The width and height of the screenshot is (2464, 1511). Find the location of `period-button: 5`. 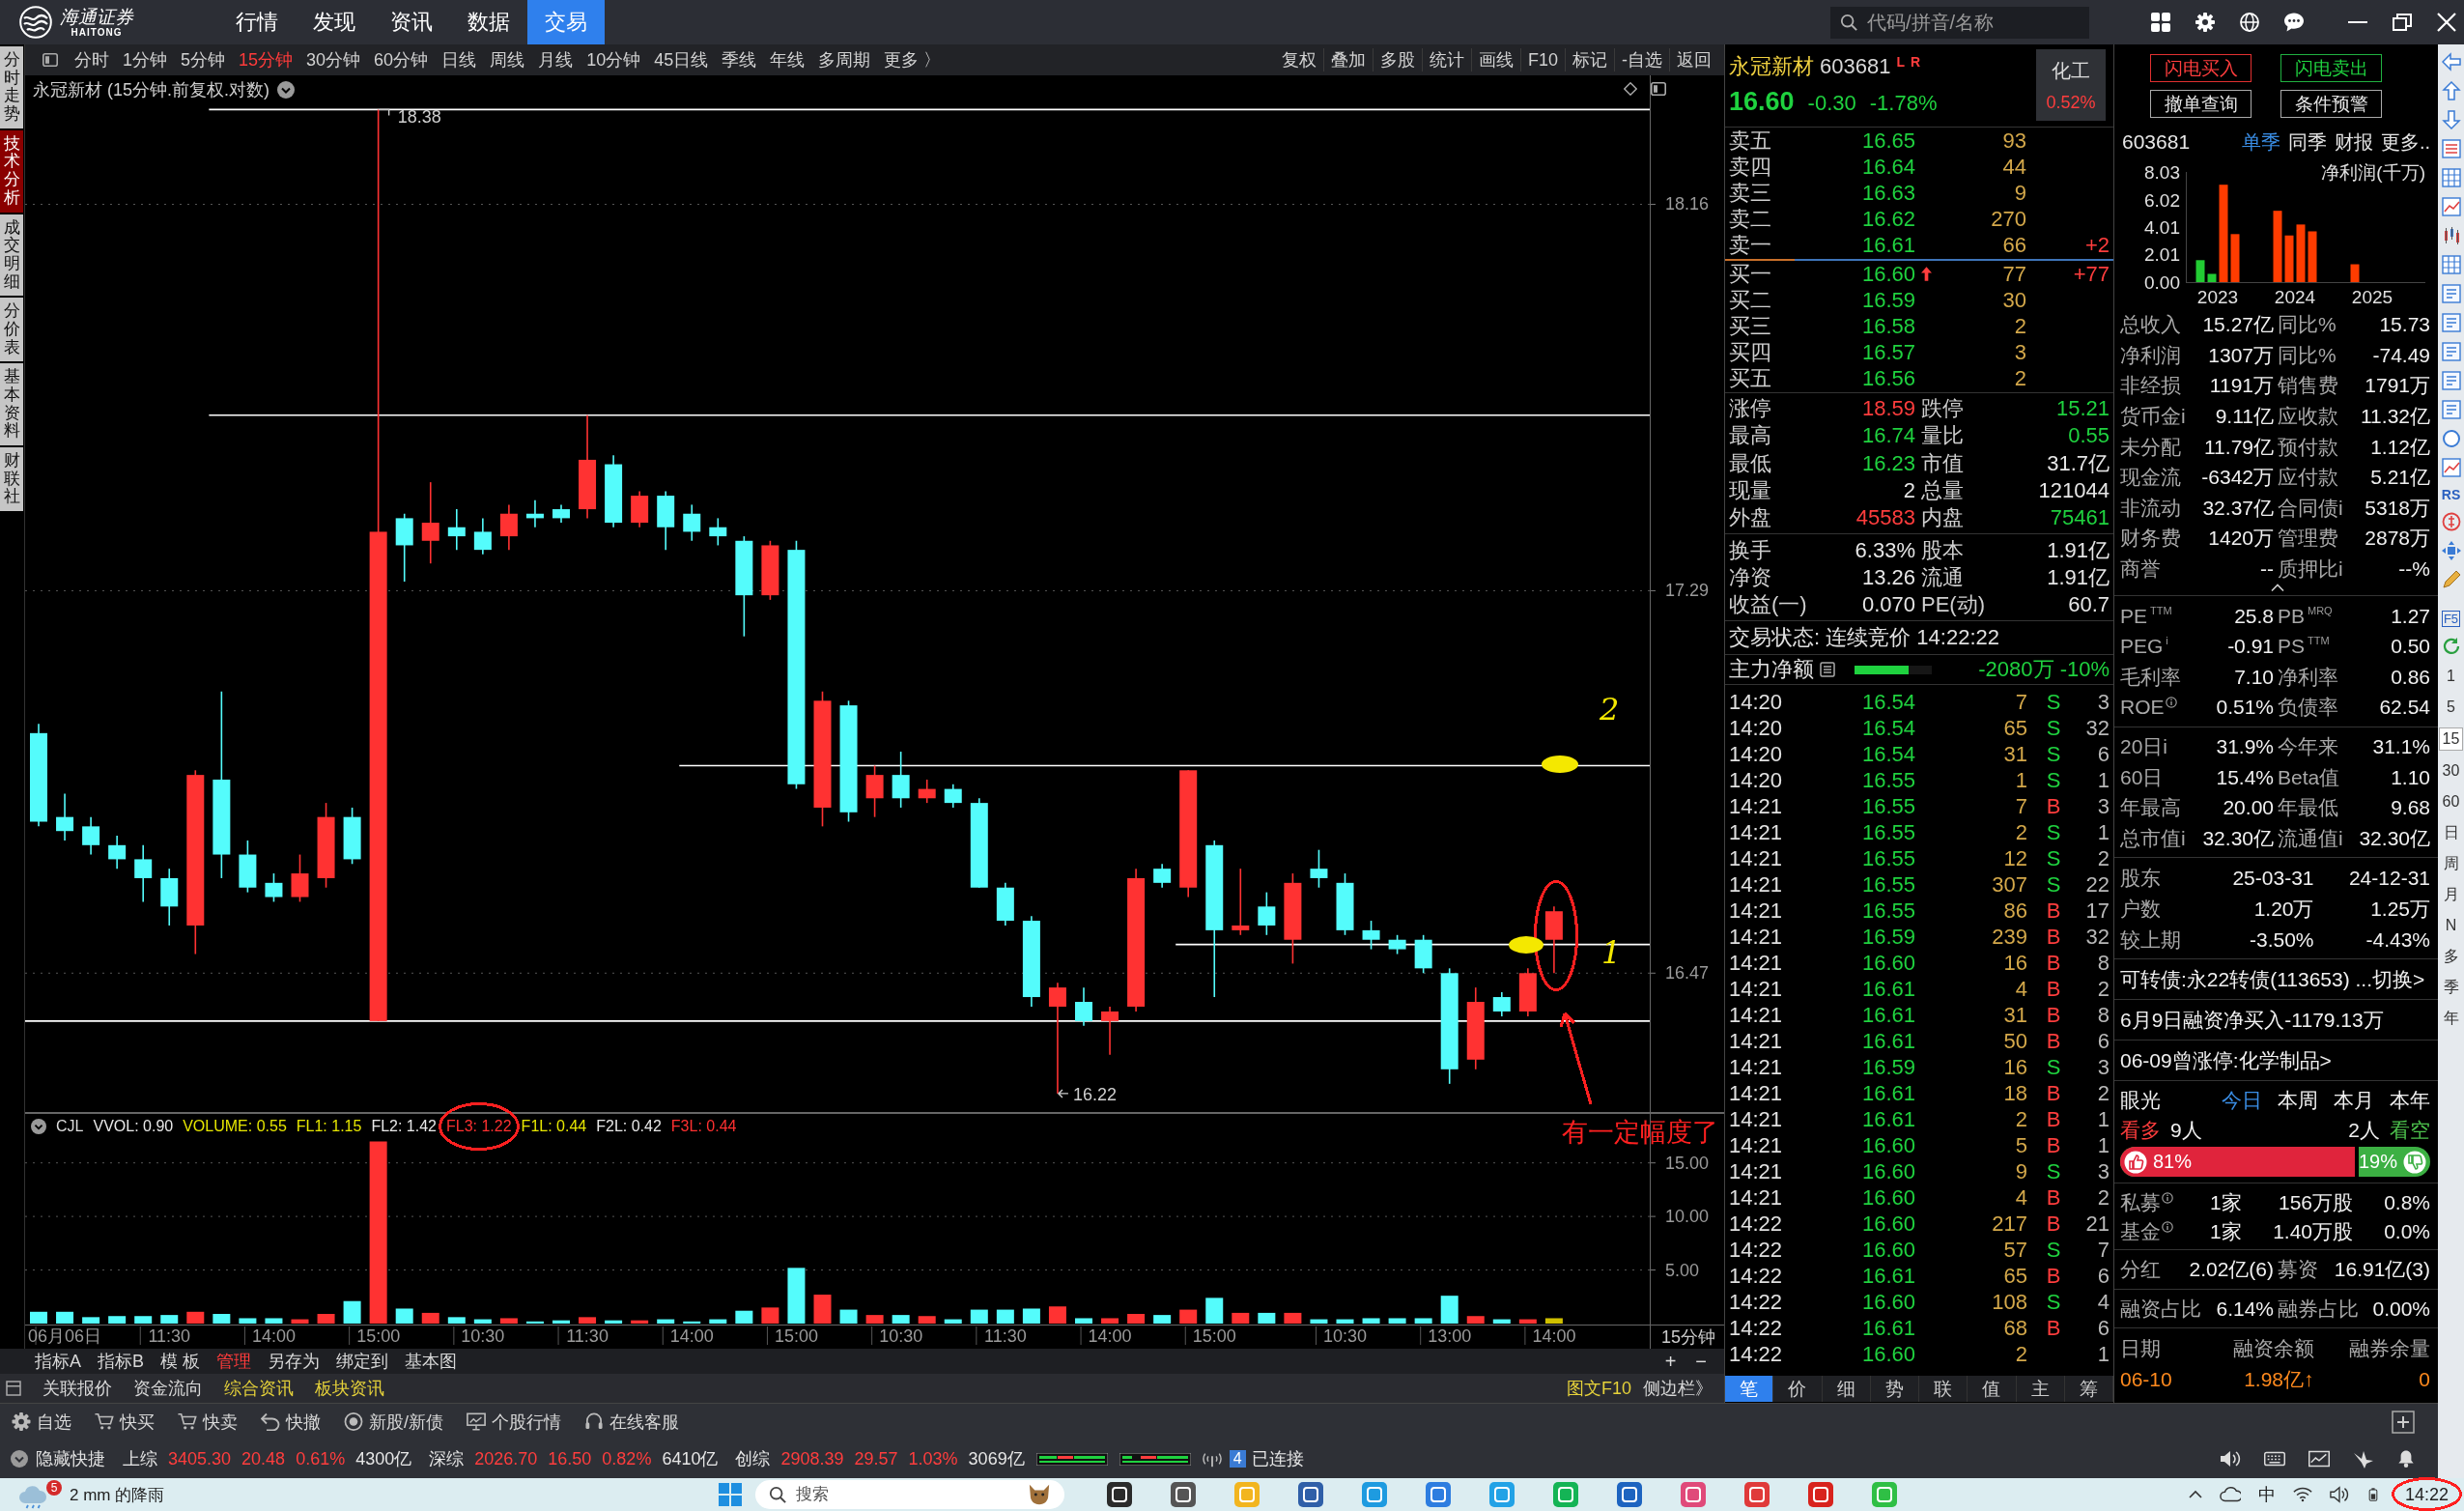

period-button: 5 is located at coordinates (2451, 707).